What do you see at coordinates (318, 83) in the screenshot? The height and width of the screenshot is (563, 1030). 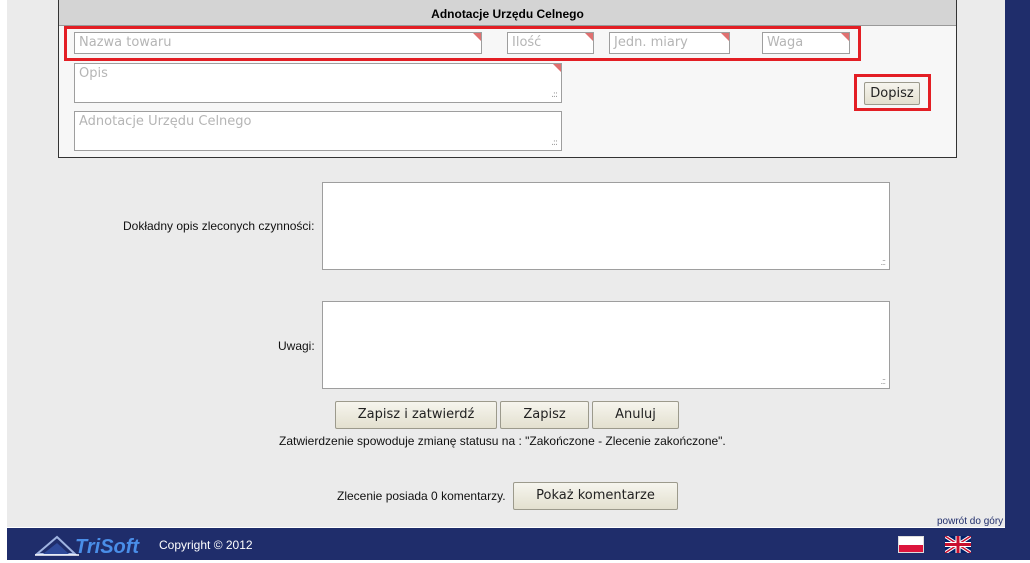 I see `opis-textarea: Opis .::` at bounding box center [318, 83].